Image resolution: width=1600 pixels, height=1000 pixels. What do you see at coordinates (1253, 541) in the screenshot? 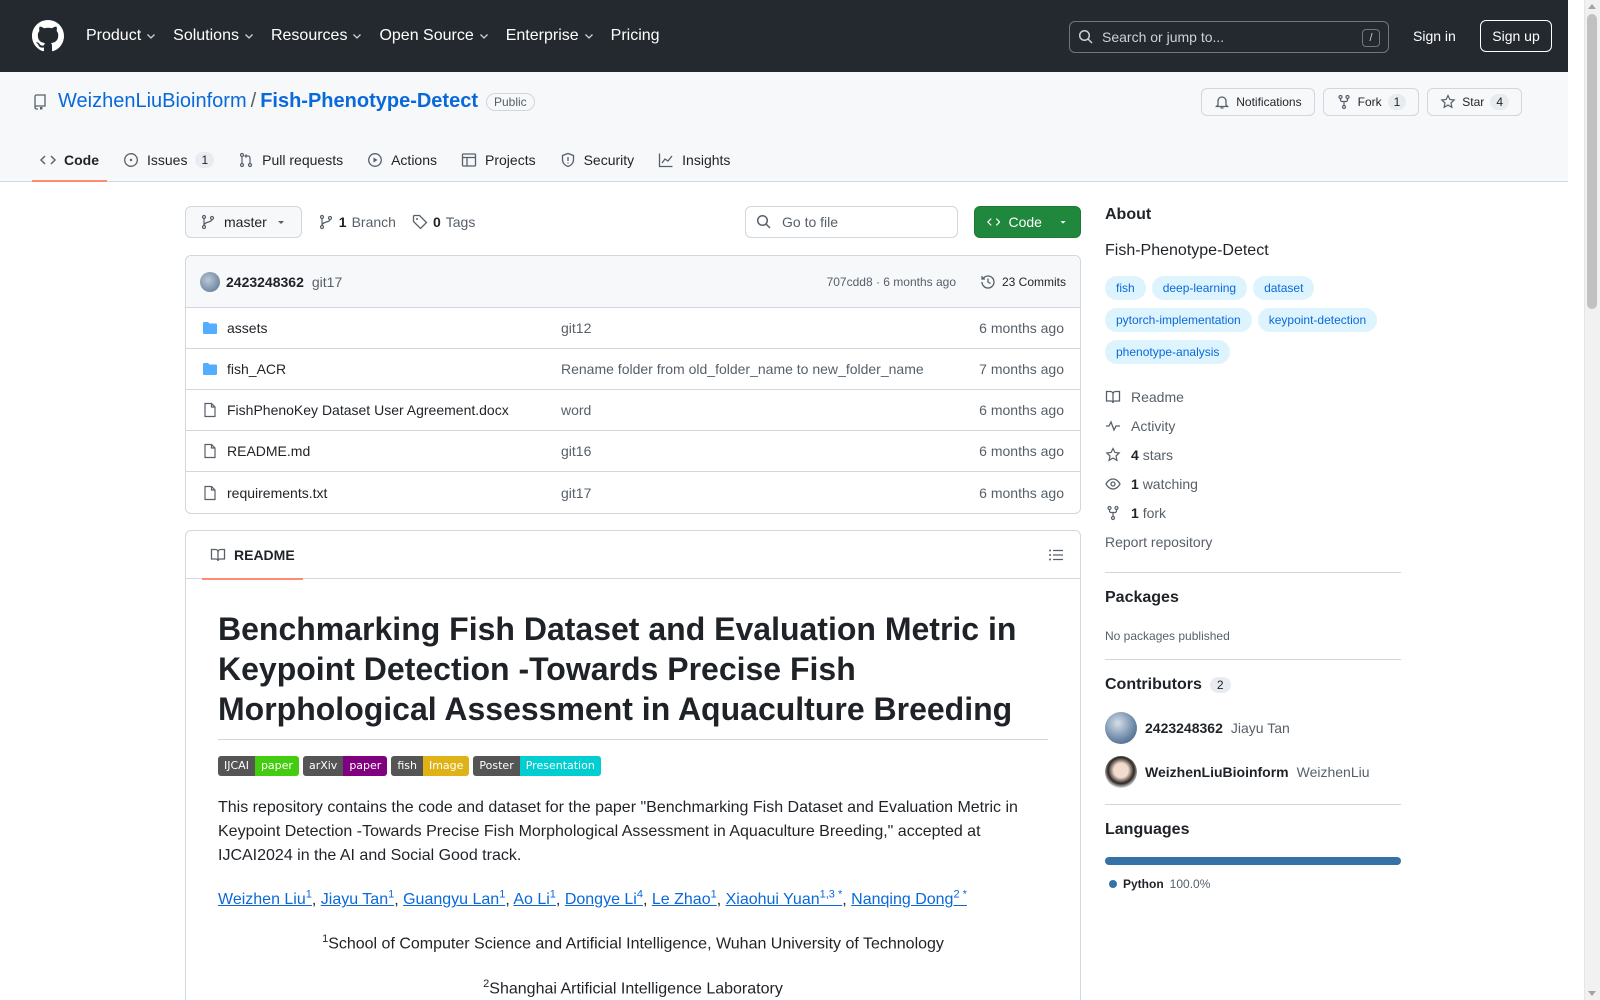
I see `report-repository-link: Report repository` at bounding box center [1253, 541].